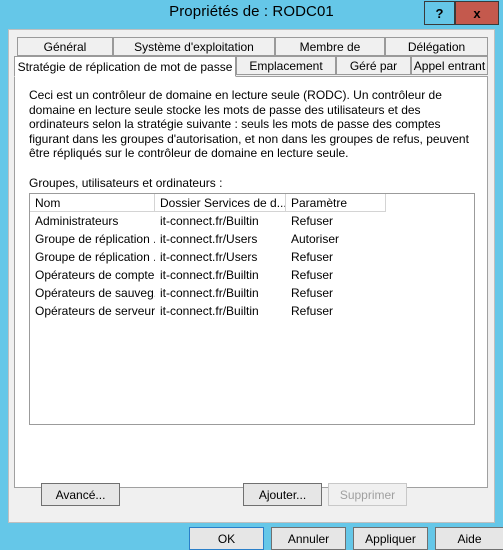  I want to click on column-header-setting: Paramètre, so click(336, 203).